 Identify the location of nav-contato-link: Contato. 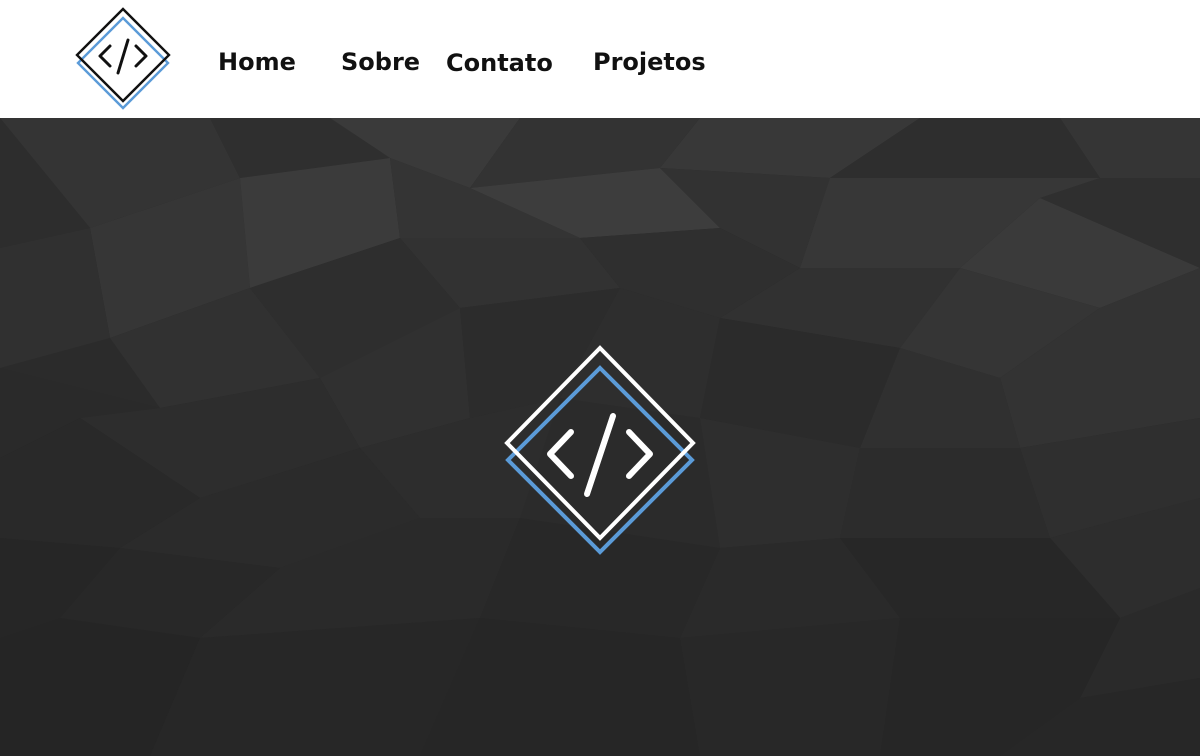
(499, 63).